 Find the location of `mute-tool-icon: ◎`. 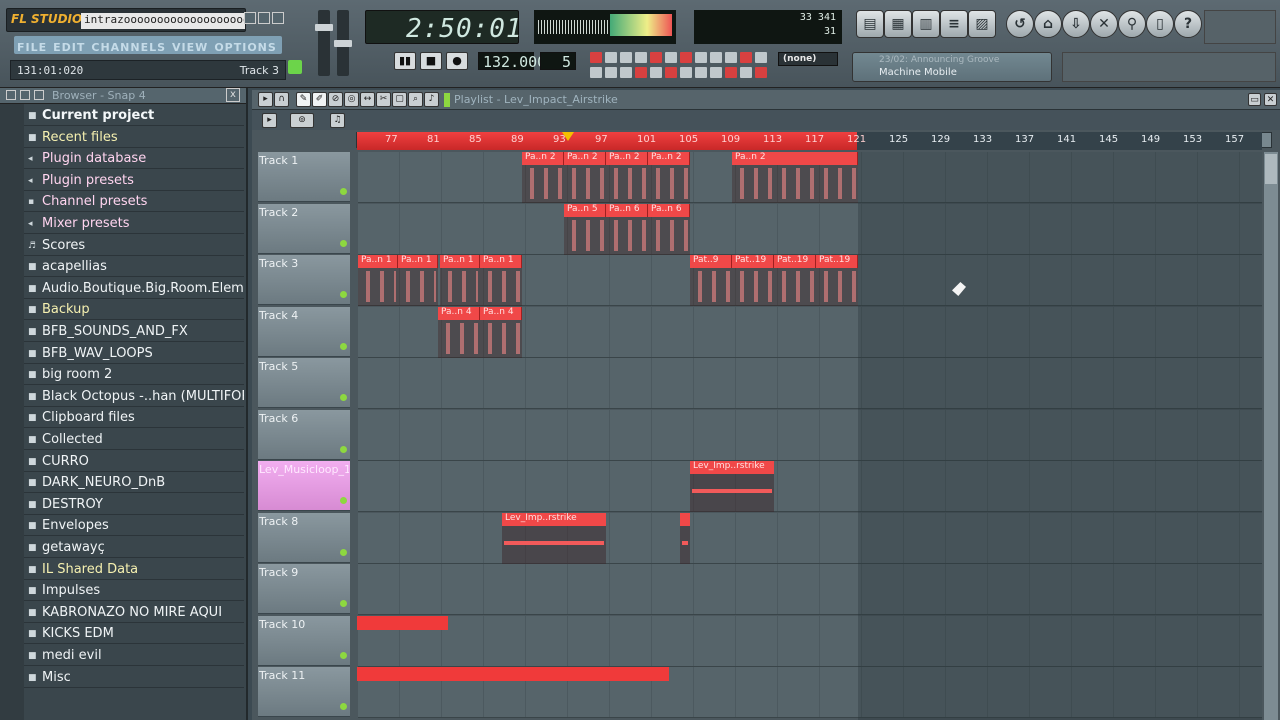

mute-tool-icon: ◎ is located at coordinates (351, 99).